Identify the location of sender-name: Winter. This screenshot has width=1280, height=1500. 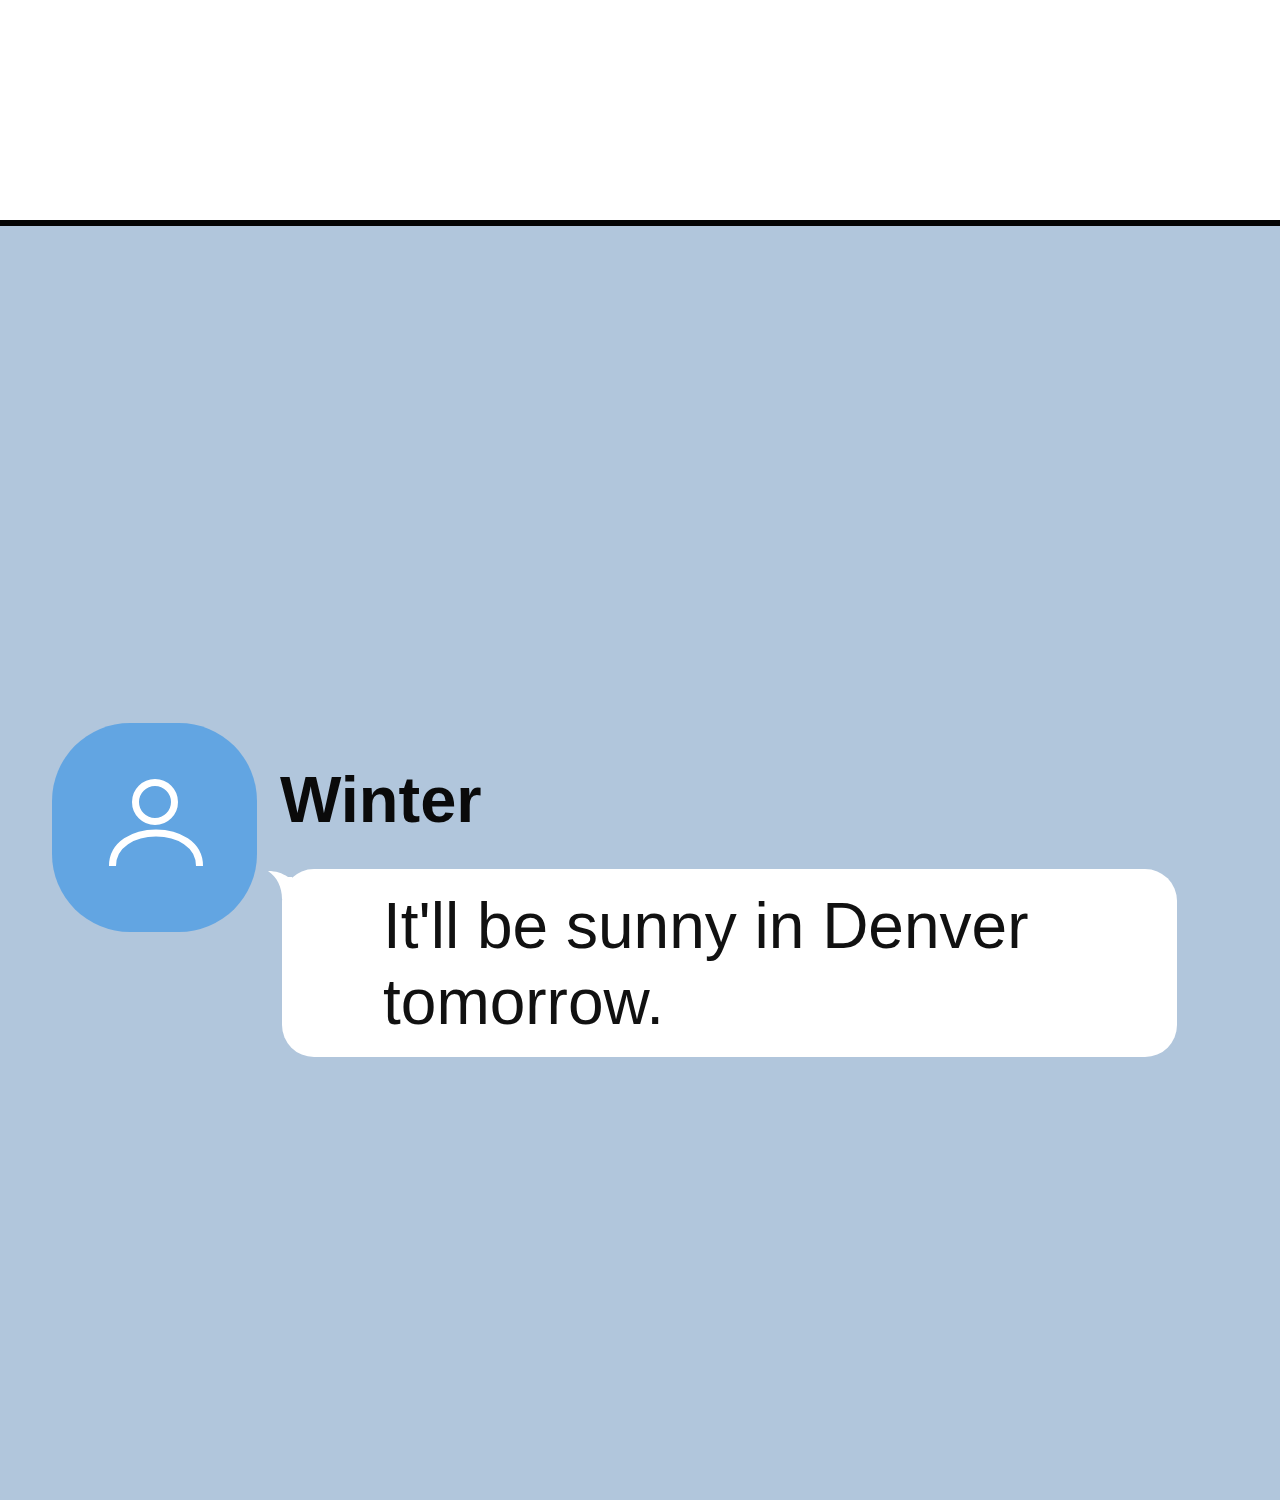
(381, 799).